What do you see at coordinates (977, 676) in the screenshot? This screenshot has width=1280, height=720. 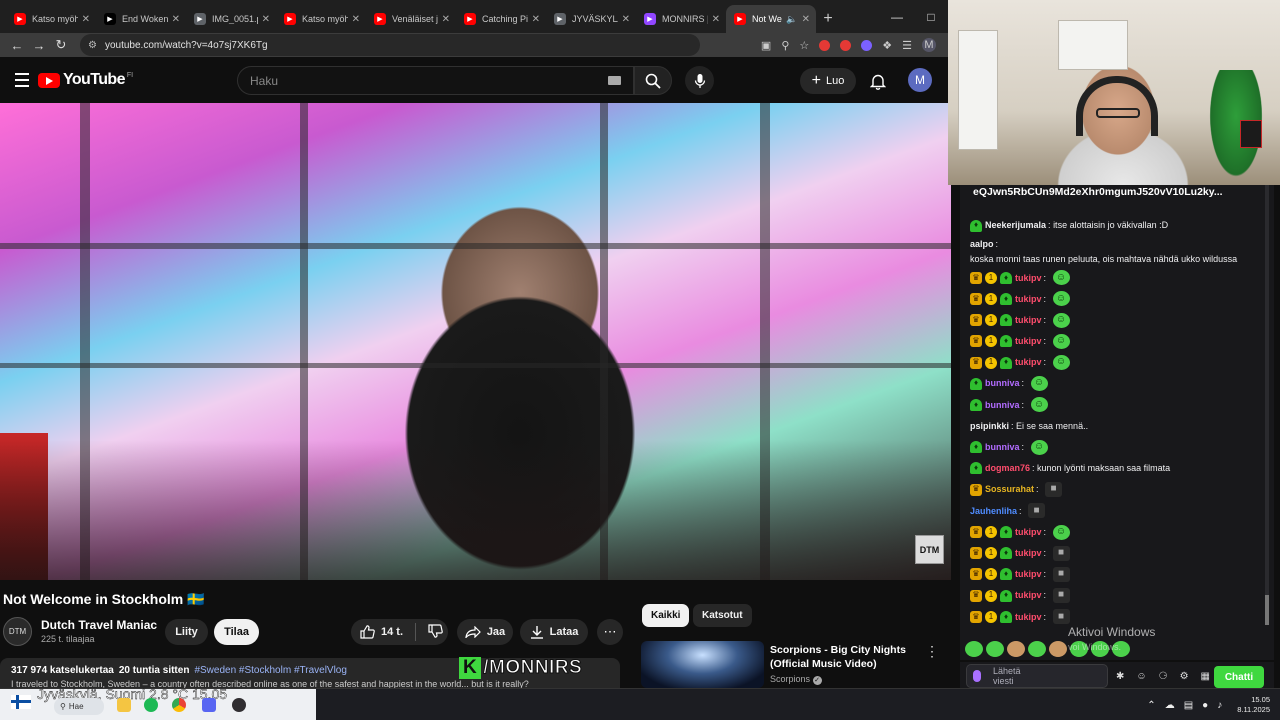 I see `chat-identity-icon` at bounding box center [977, 676].